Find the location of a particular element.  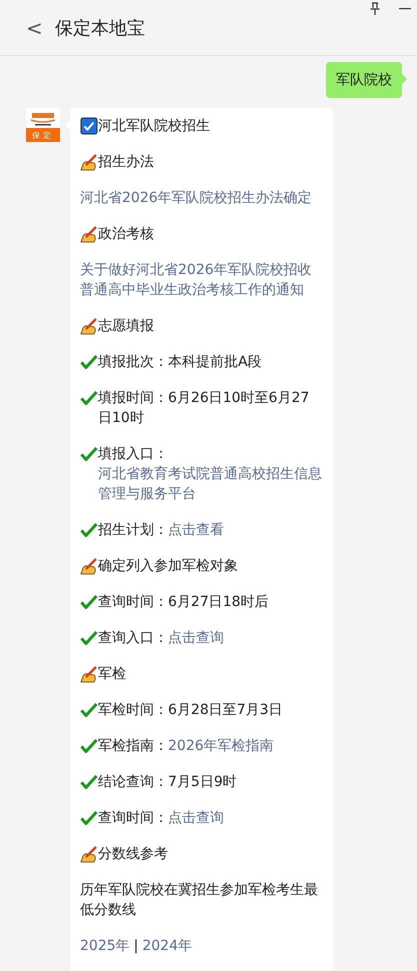

chat-title: 保定本地宝 is located at coordinates (99, 28).